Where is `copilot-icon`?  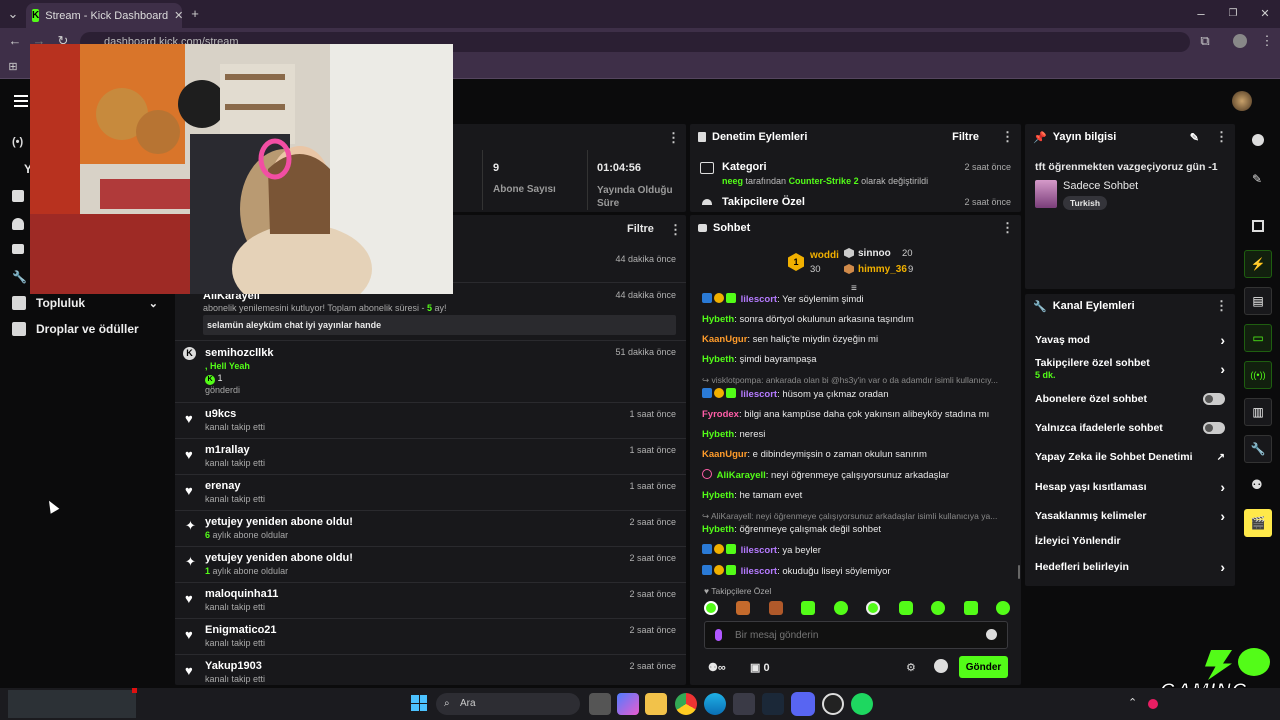
copilot-icon is located at coordinates (628, 704).